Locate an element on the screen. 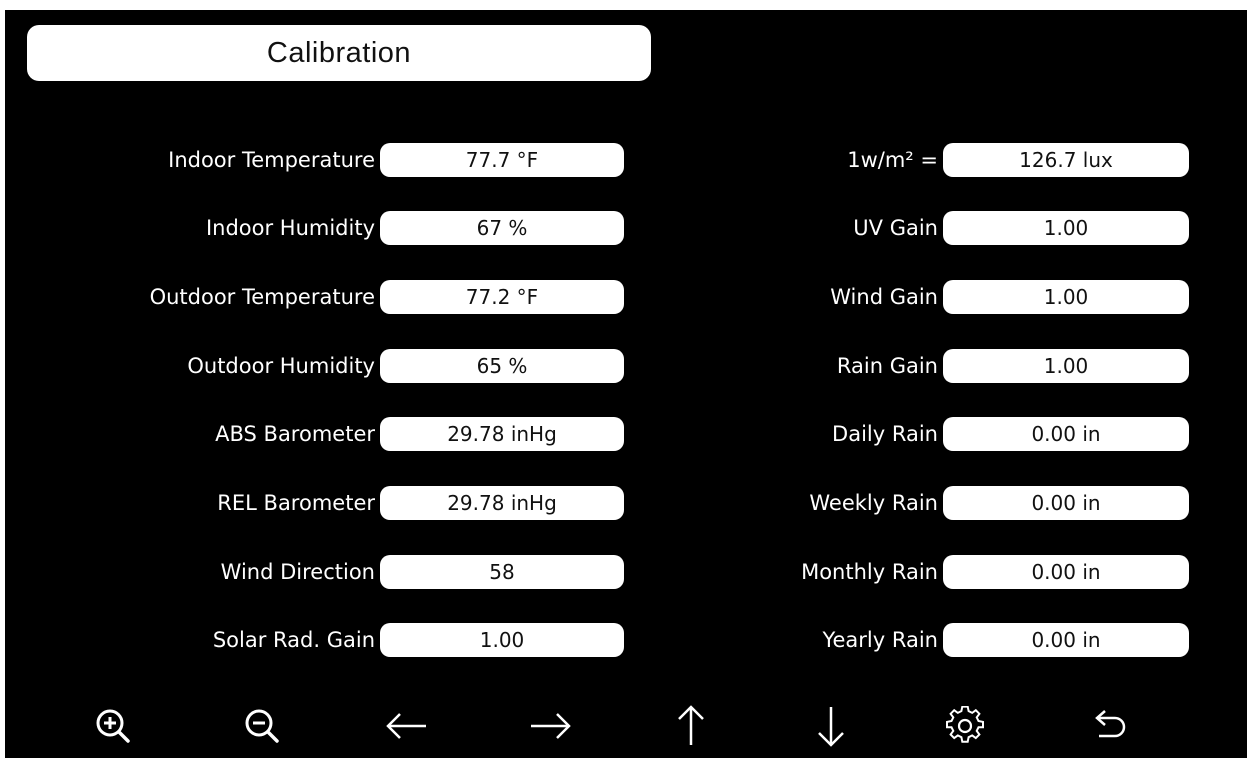  arrow-up-icon is located at coordinates (691, 725).